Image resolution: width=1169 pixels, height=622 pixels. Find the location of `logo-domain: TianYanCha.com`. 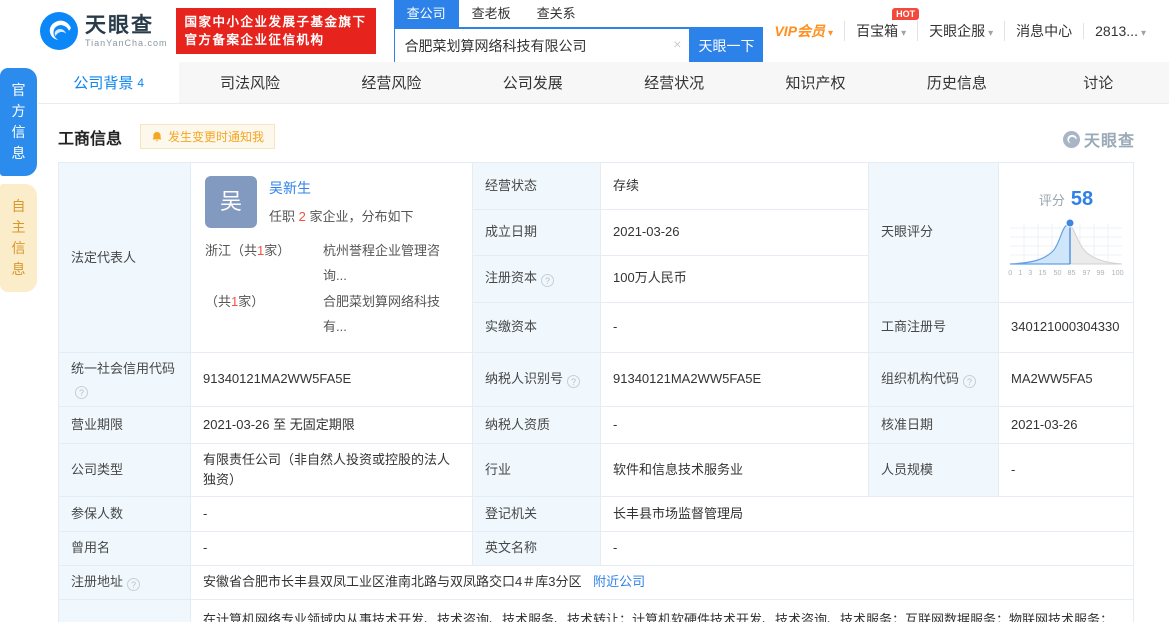

logo-domain: TianYanCha.com is located at coordinates (126, 42).